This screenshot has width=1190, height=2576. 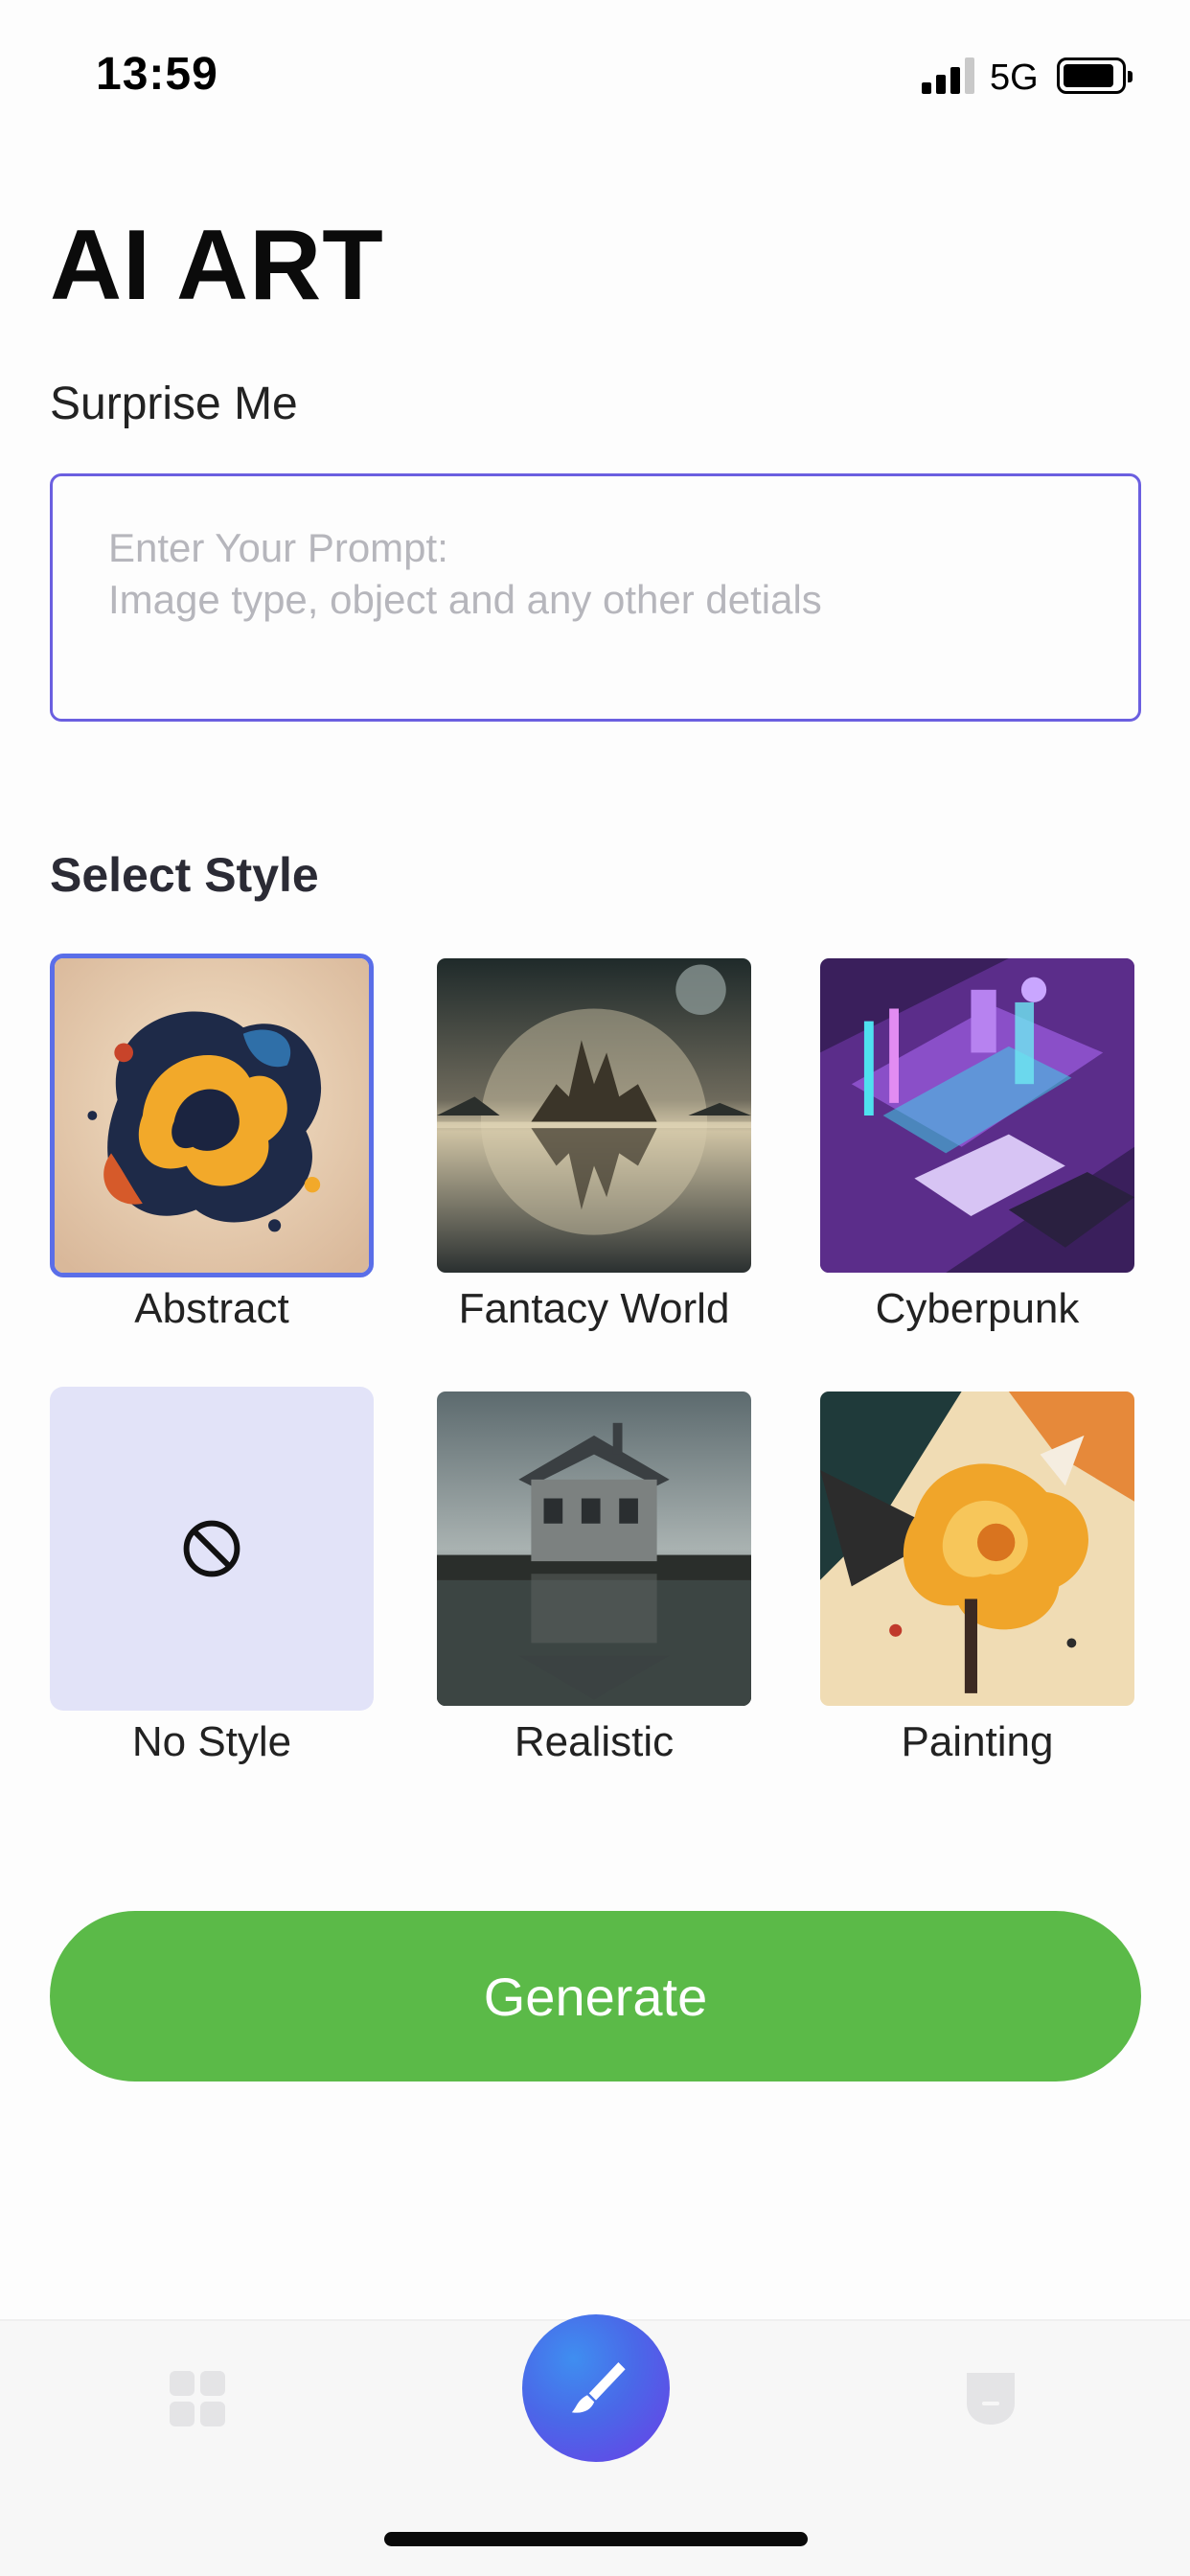 I want to click on status-time: 13:59, so click(x=157, y=74).